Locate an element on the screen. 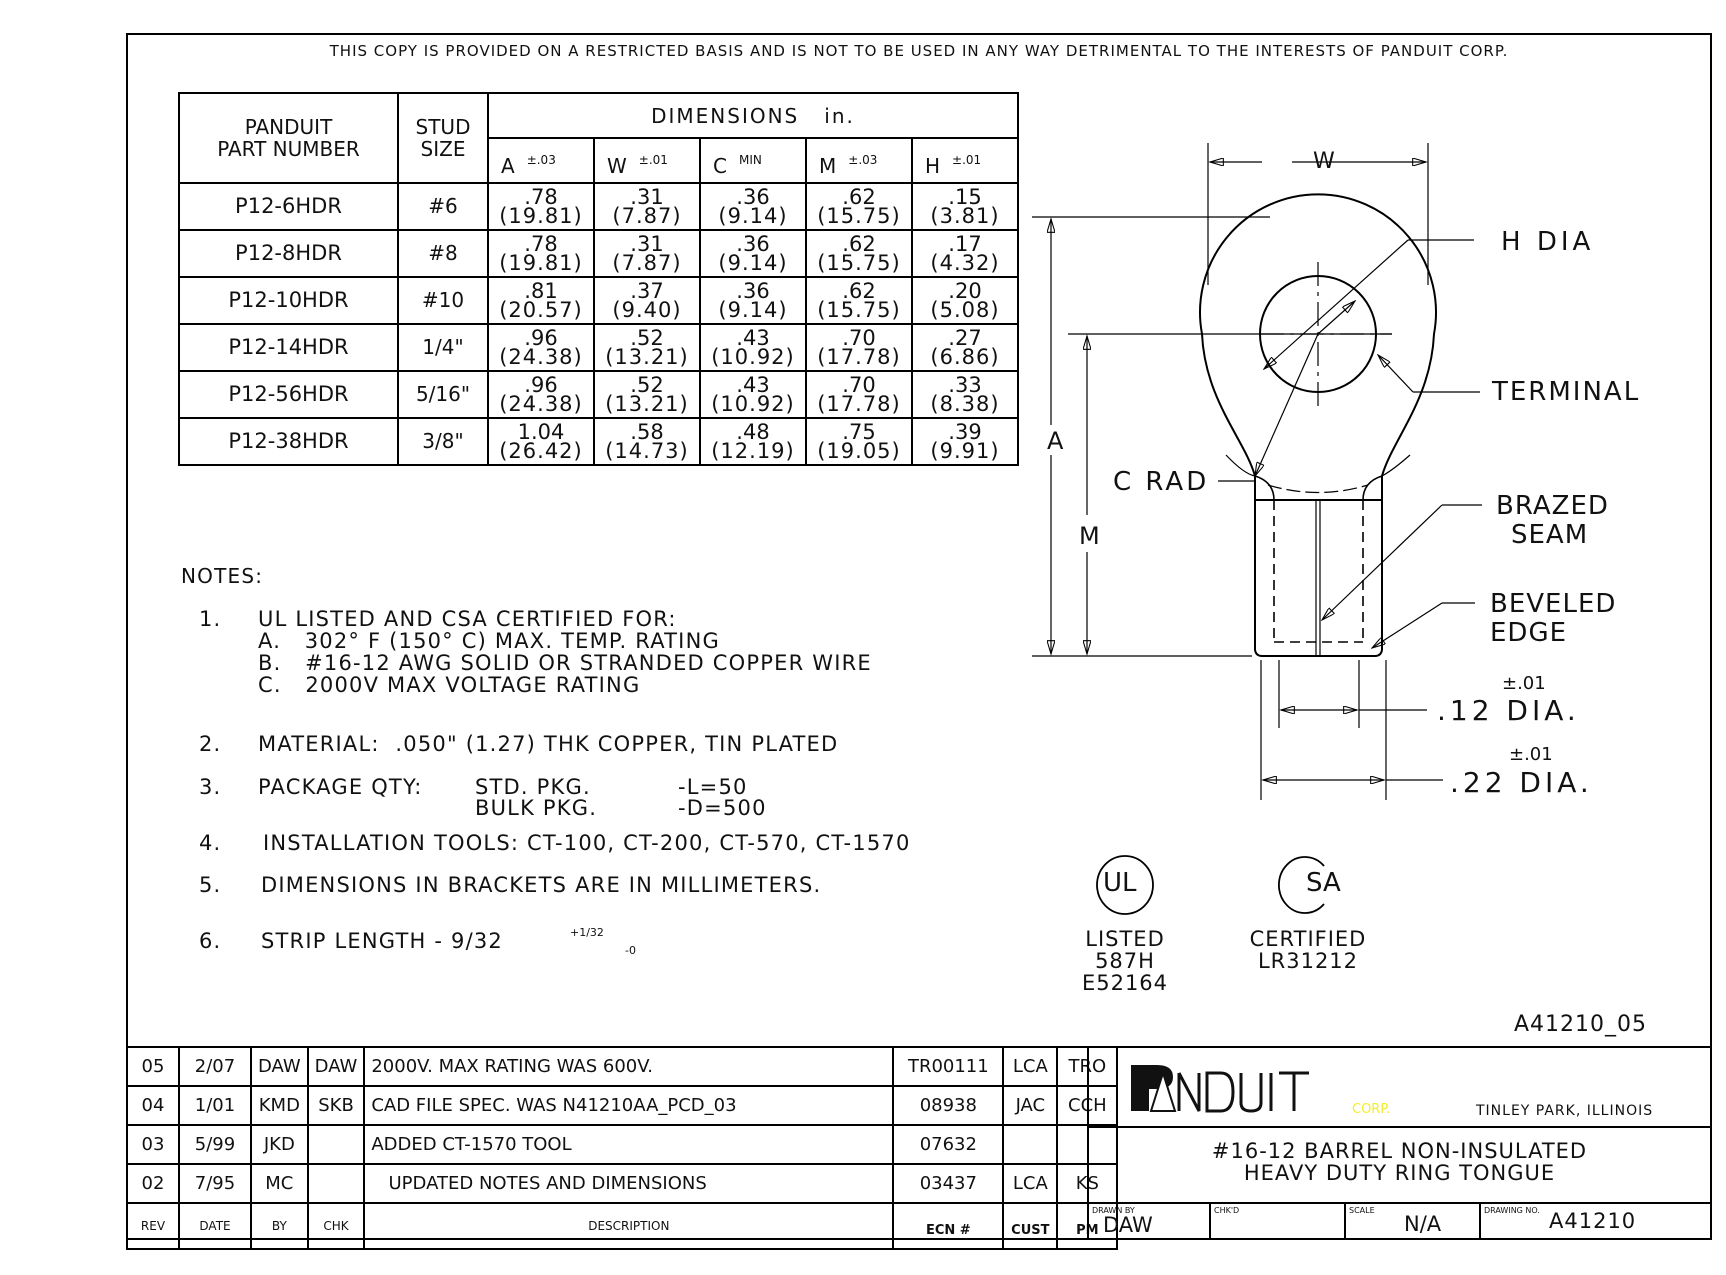 Image resolution: width=1726 pixels, height=1275 pixels. barrel-bottom-edge is located at coordinates (1318, 653).